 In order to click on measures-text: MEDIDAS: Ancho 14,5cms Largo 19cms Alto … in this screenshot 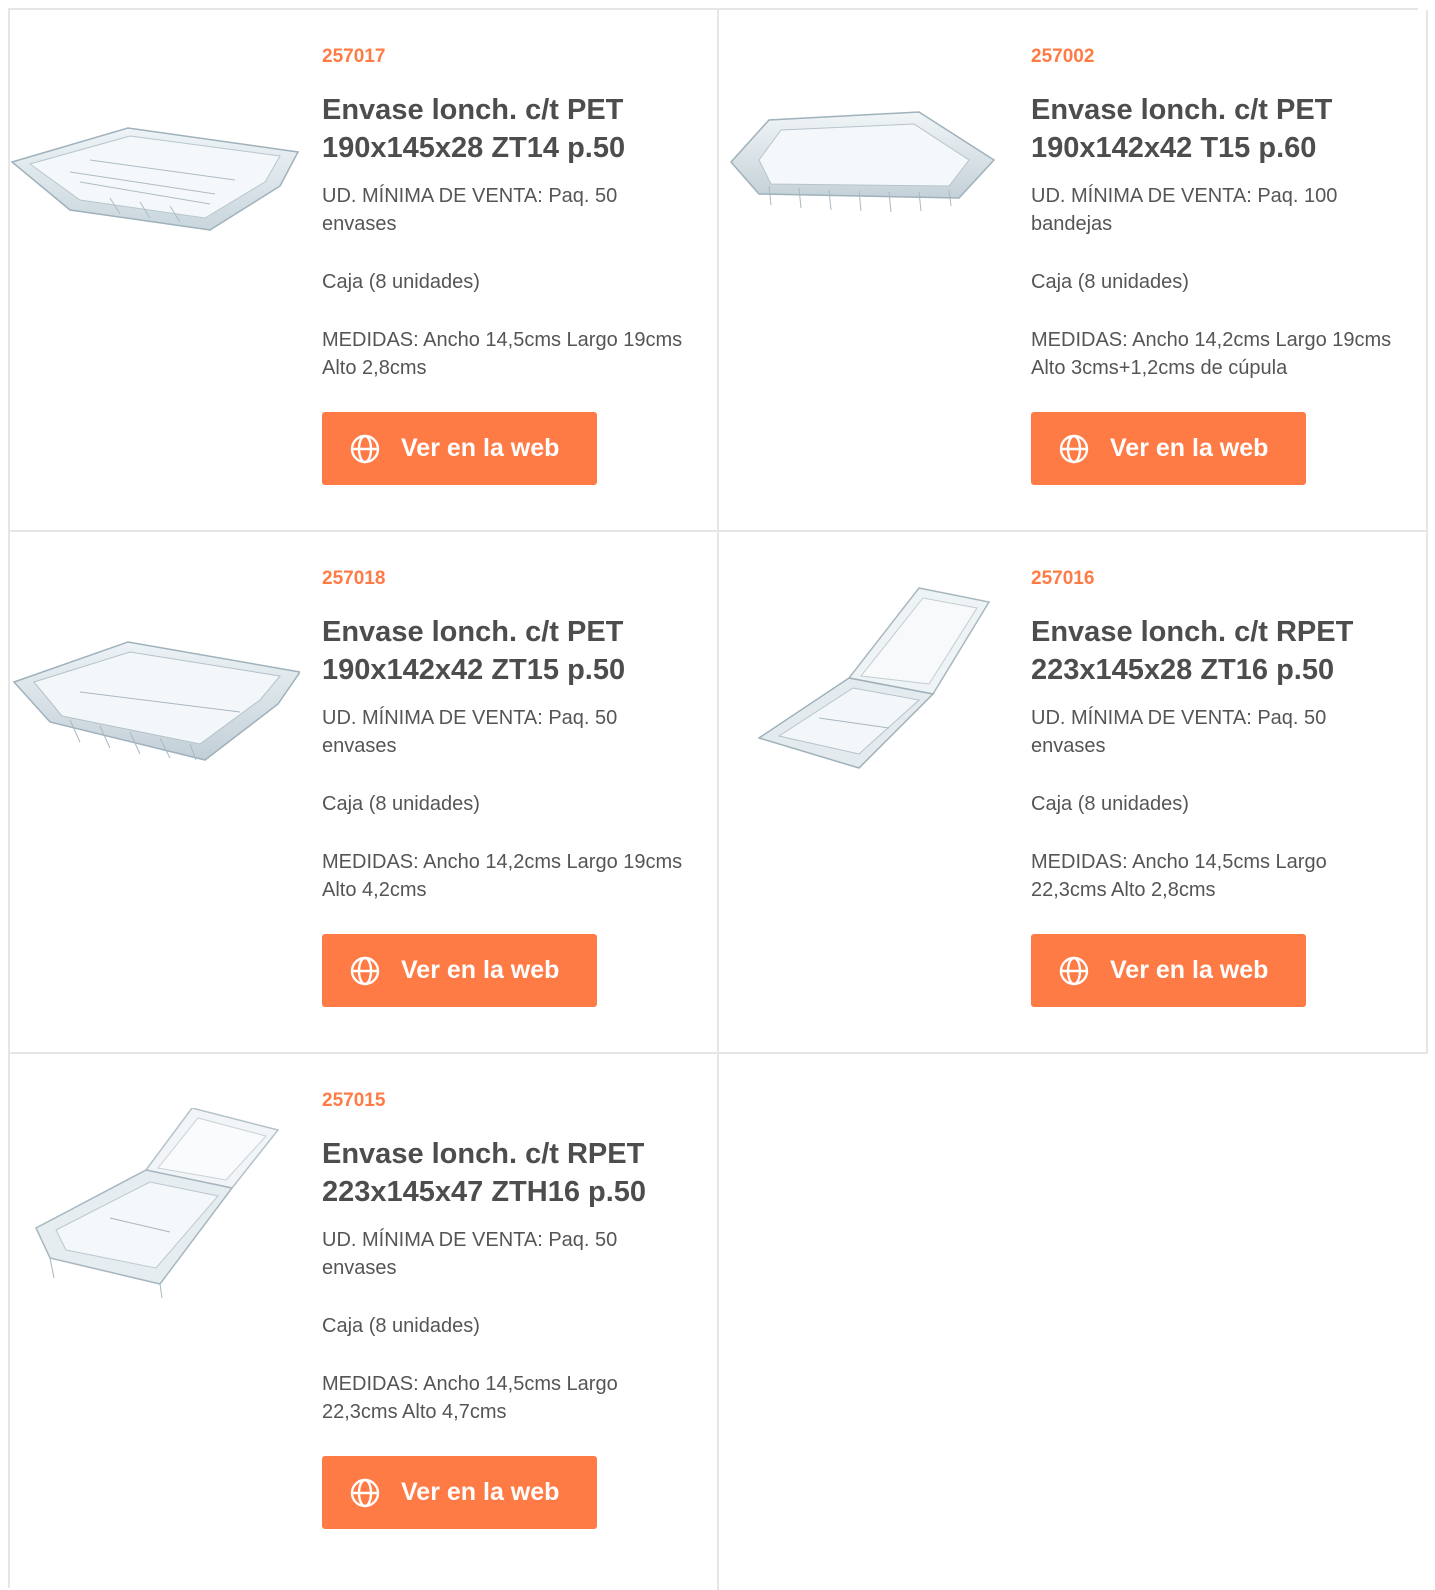, I will do `click(502, 354)`.